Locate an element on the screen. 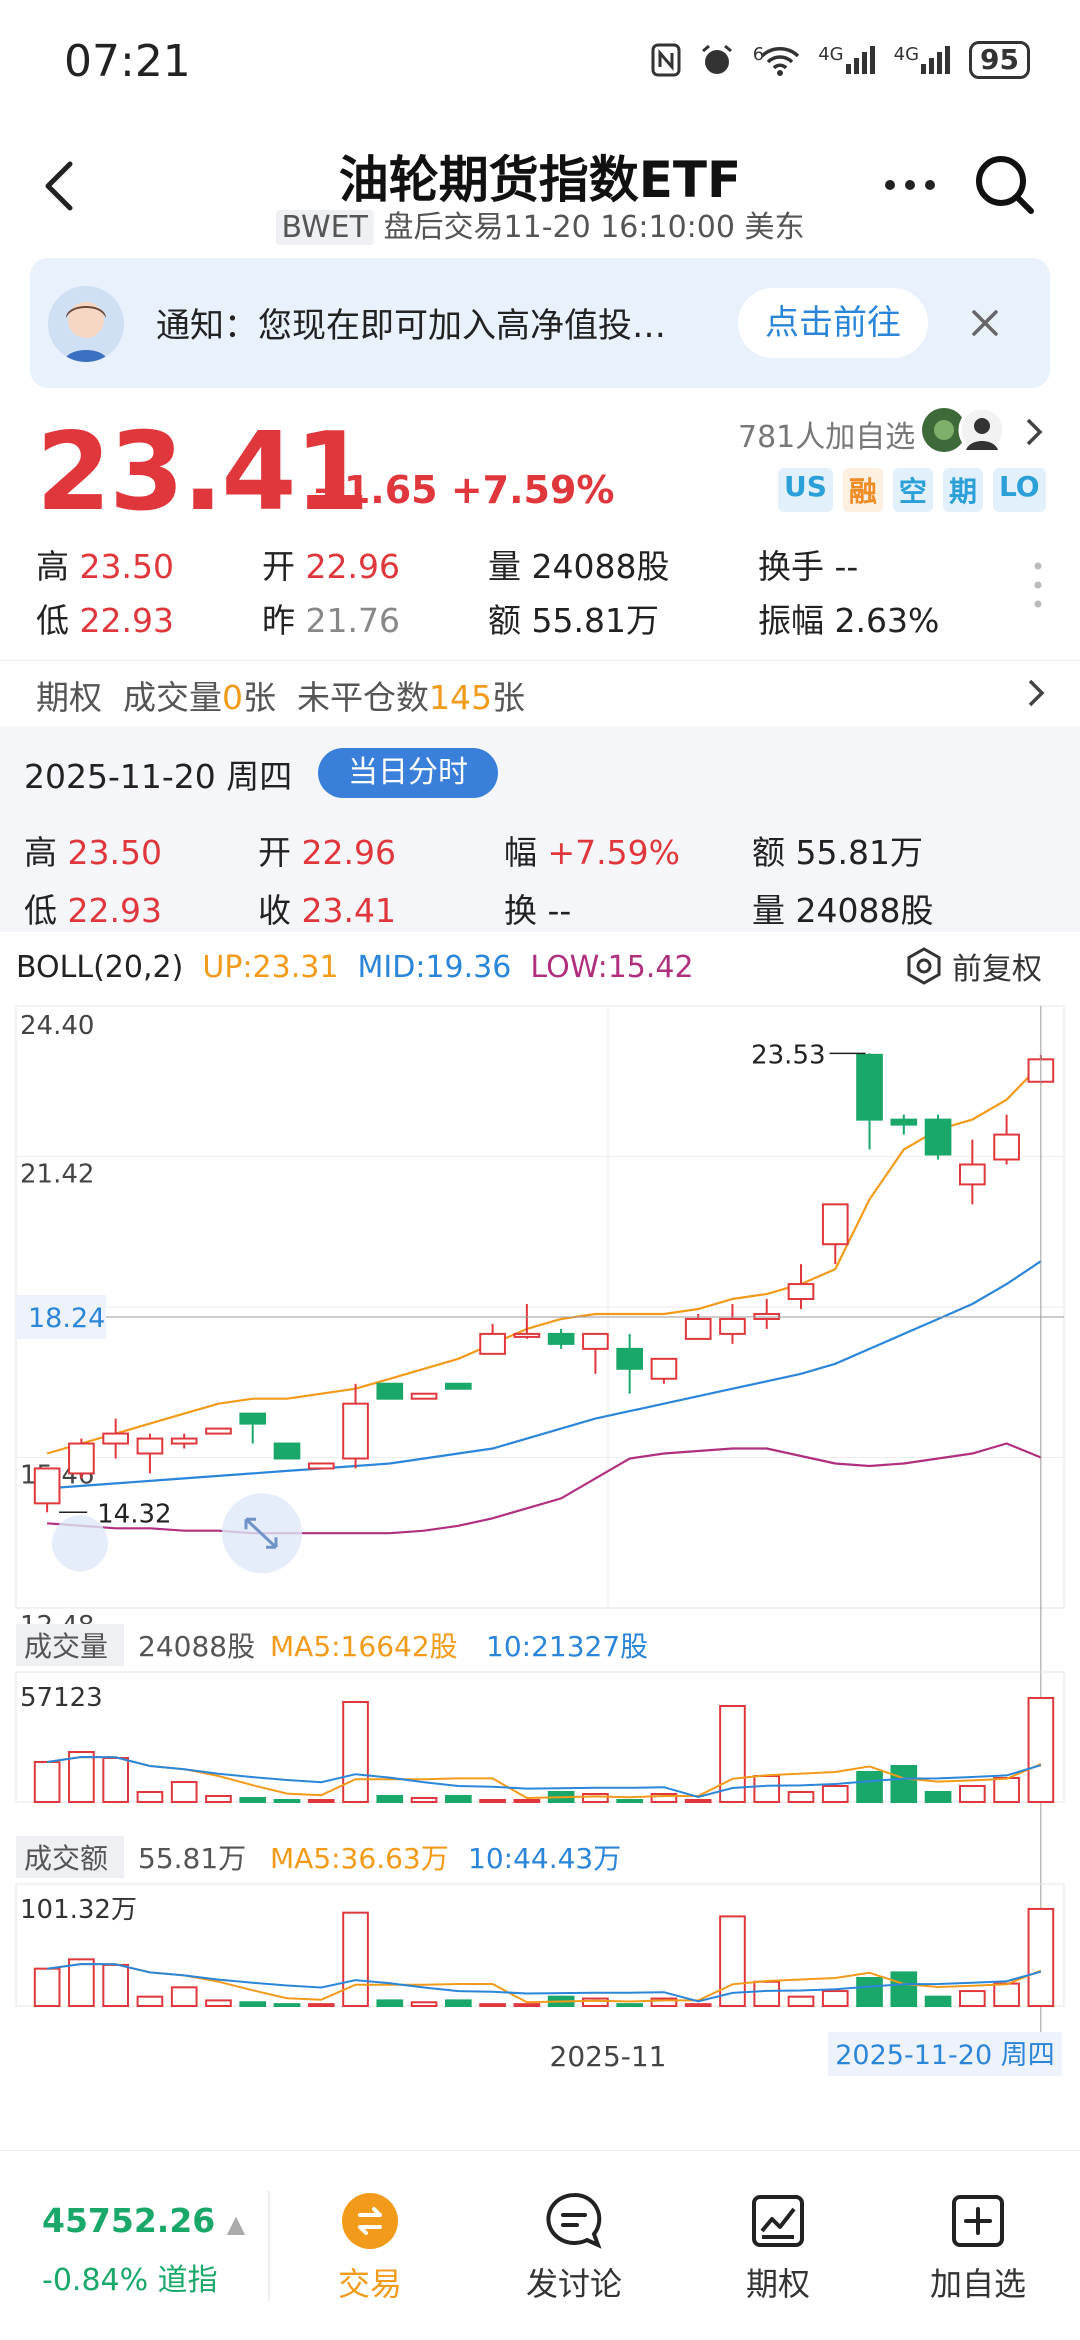  stat-amount: 额 55.81万 is located at coordinates (573, 620).